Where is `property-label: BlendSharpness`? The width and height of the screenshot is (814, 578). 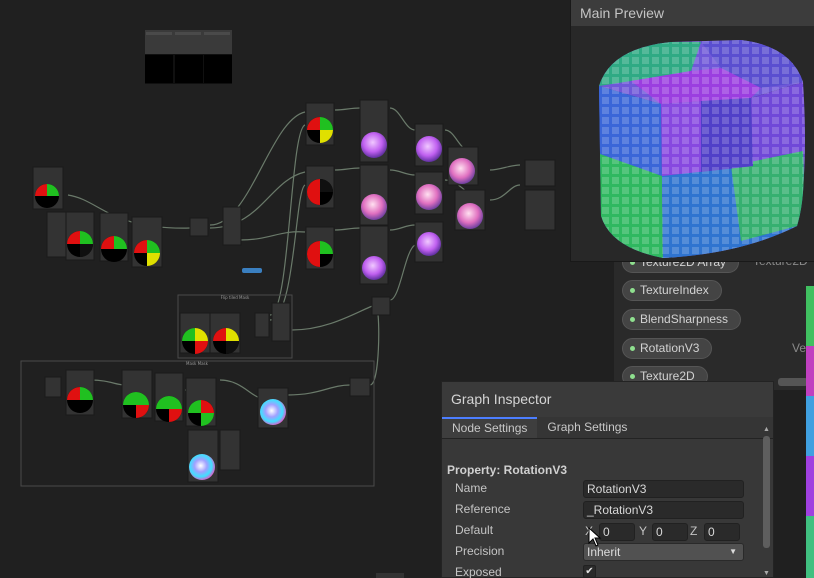
property-label: BlendSharpness is located at coordinates (684, 319).